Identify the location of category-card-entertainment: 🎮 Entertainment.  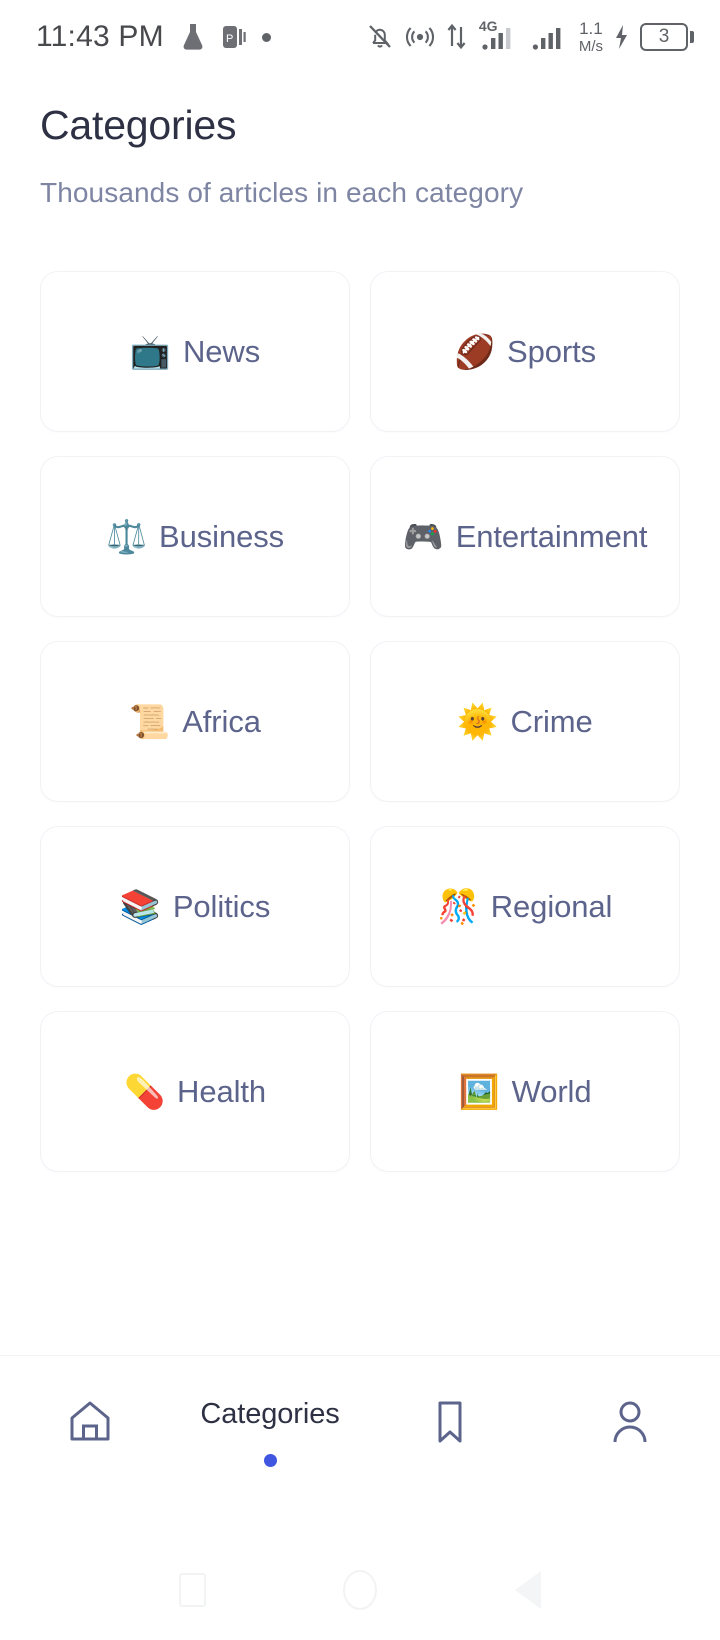
(525, 536).